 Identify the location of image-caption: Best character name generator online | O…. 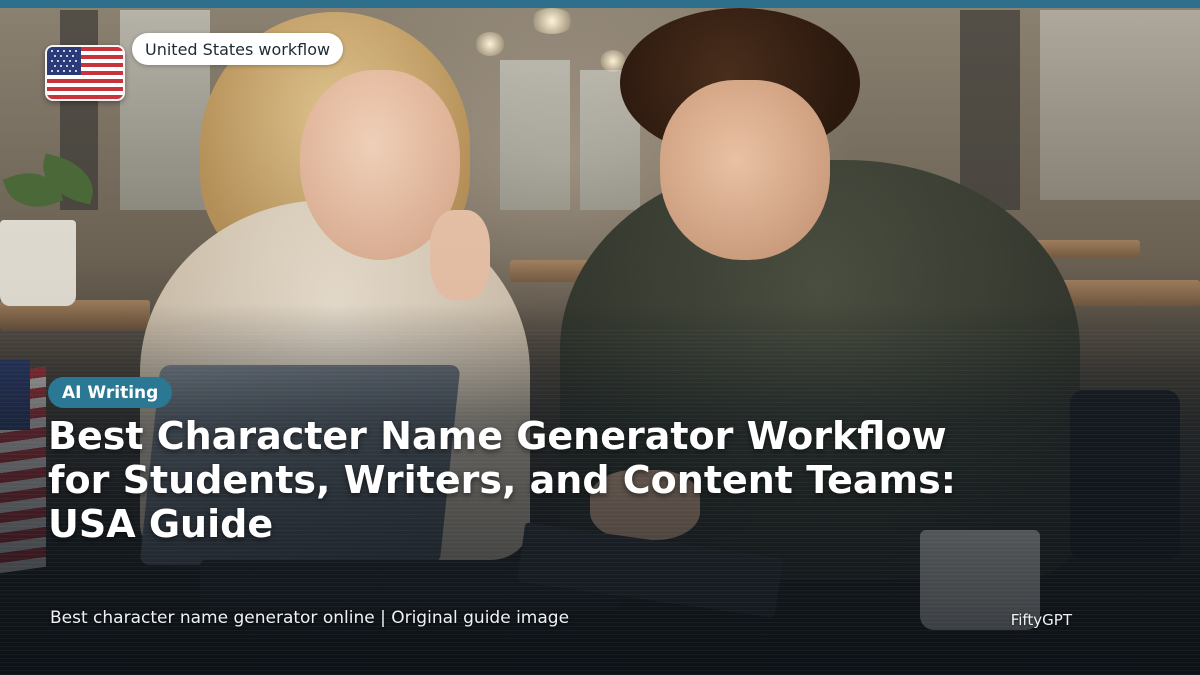
(310, 618).